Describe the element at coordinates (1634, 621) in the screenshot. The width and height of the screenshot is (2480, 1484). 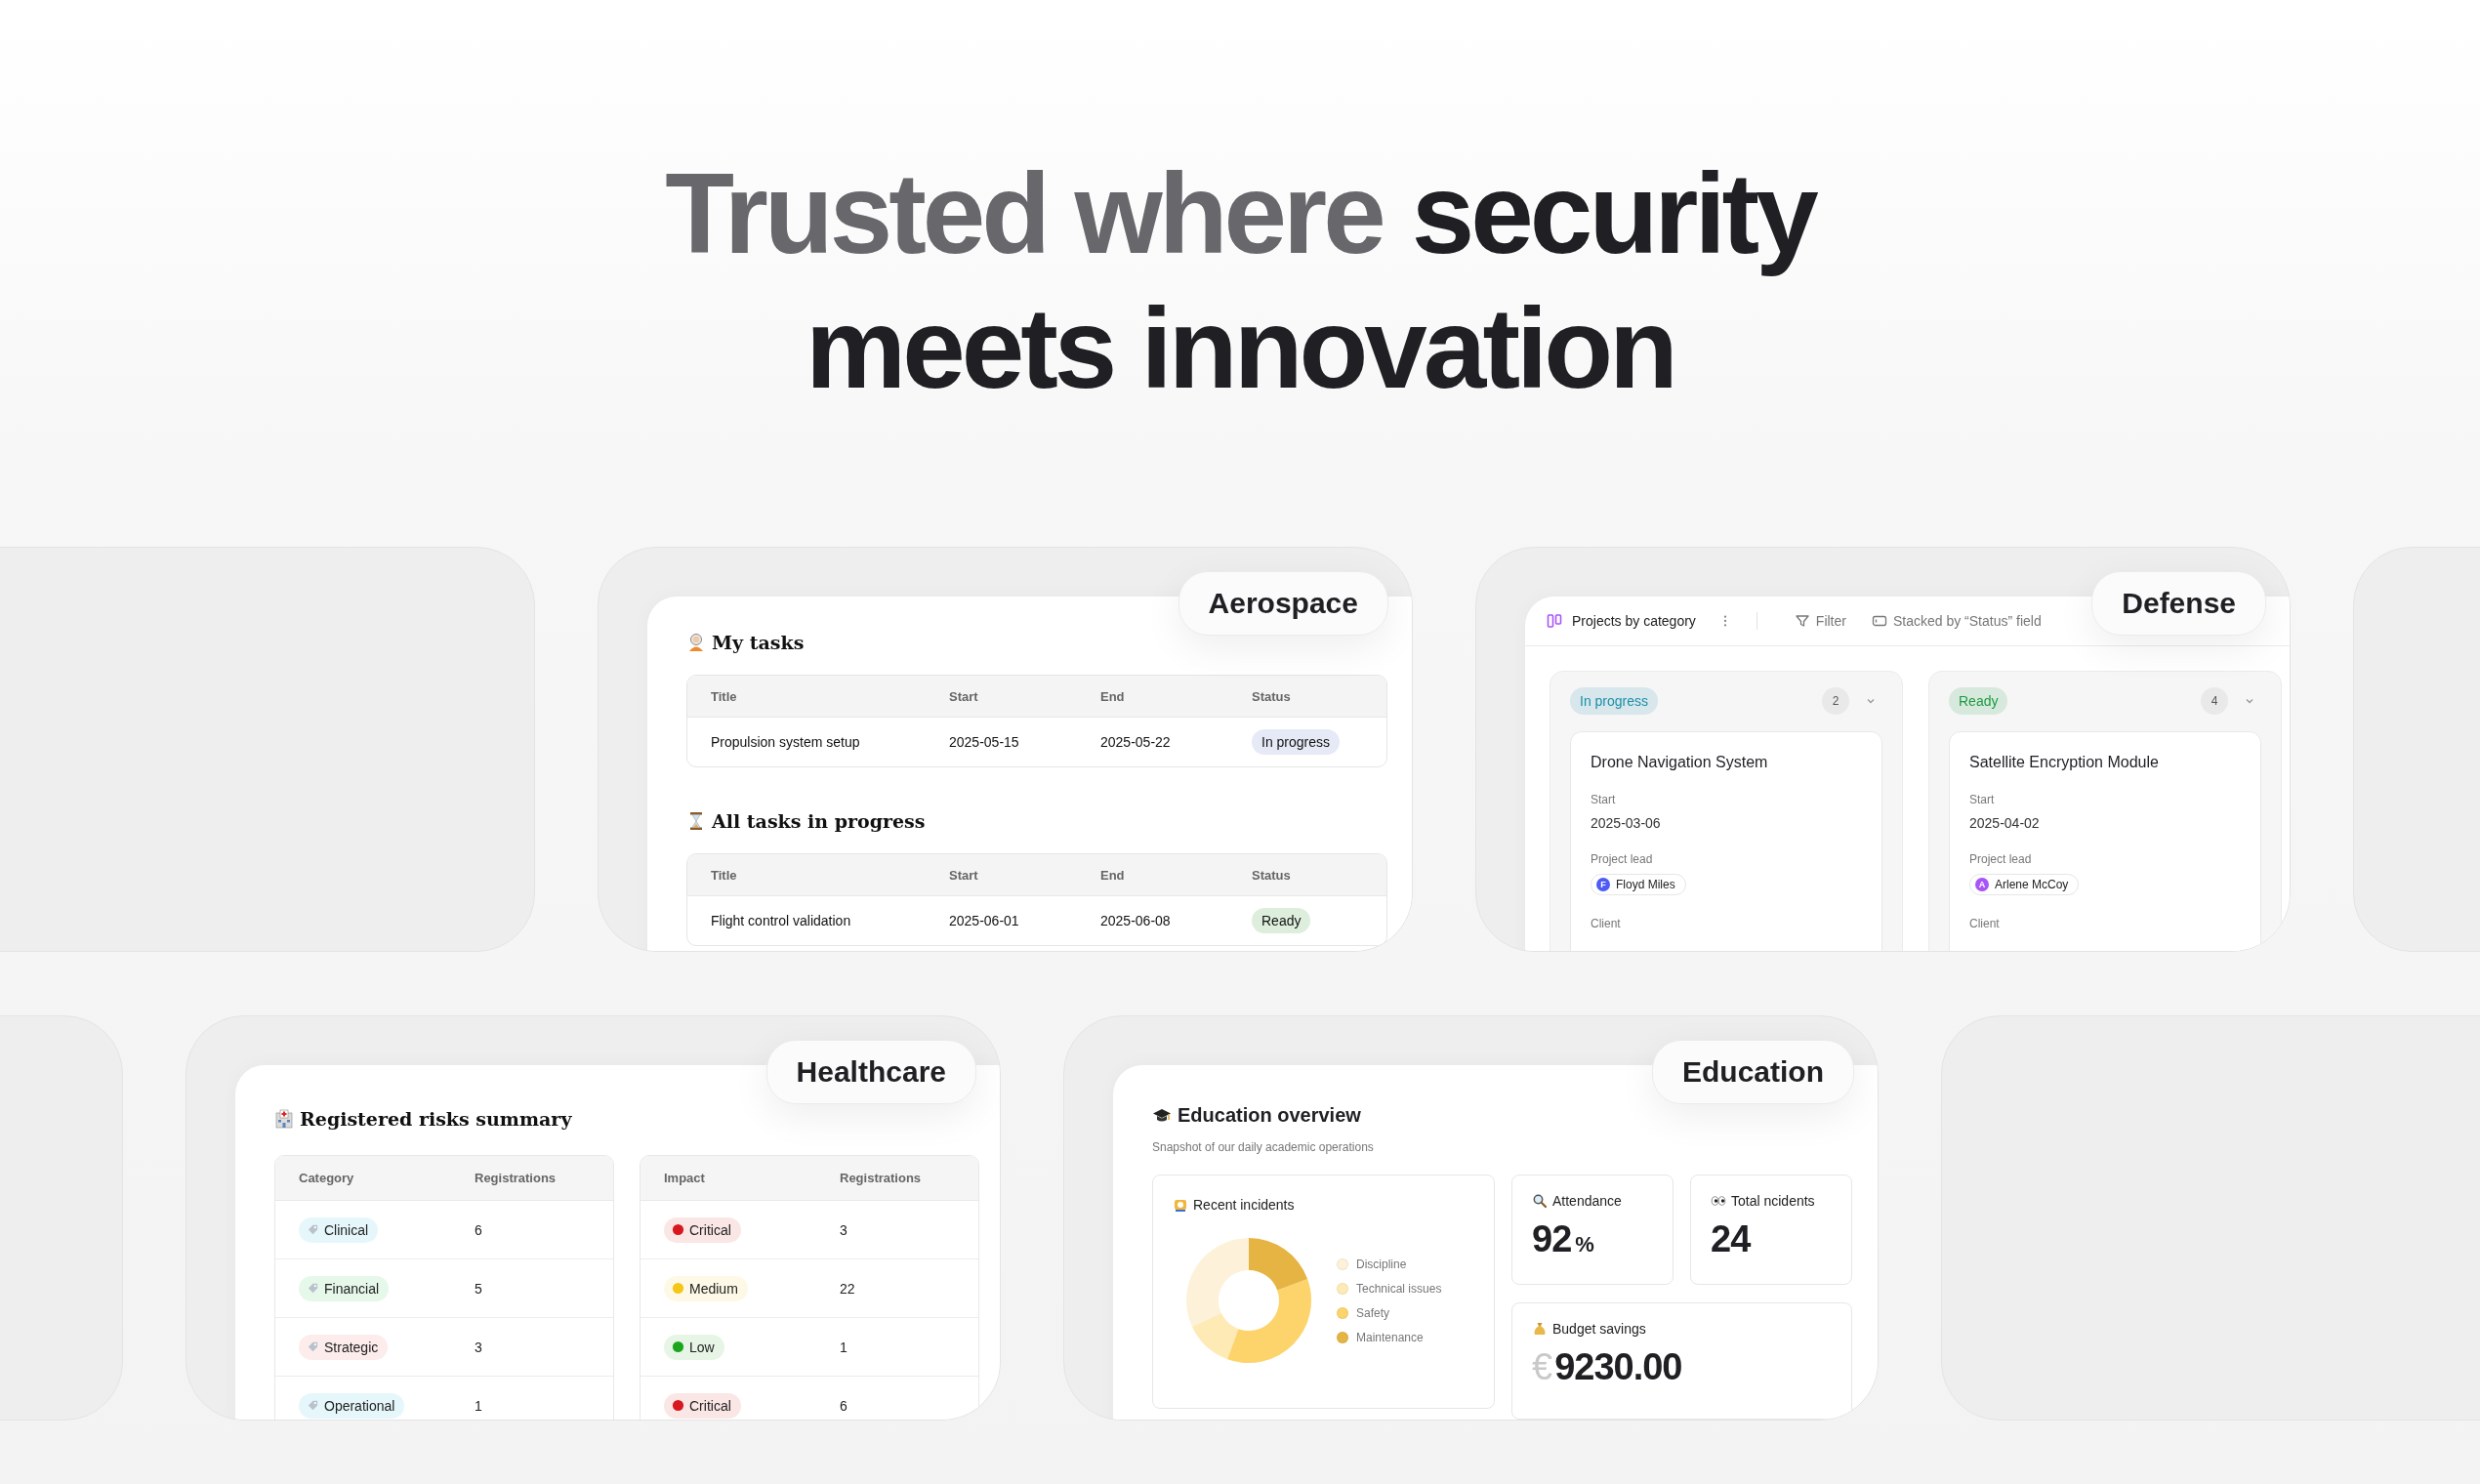
I see `view-title: Projects by category` at that location.